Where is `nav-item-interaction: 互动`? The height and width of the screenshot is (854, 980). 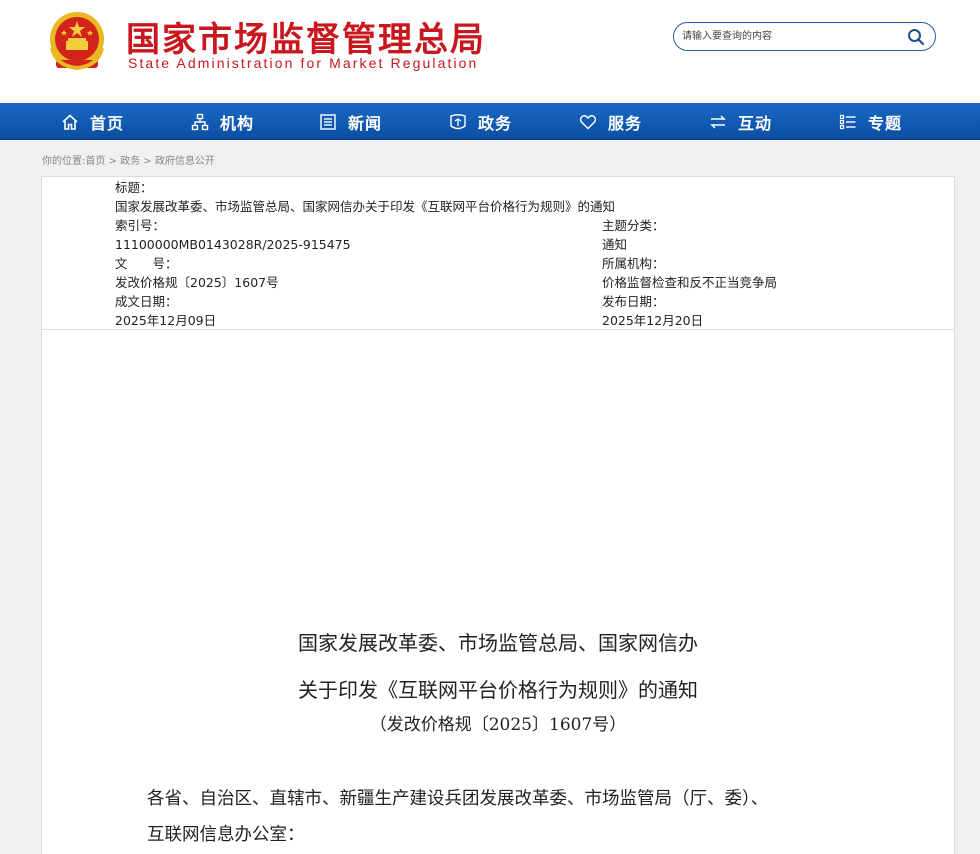 nav-item-interaction: 互动 is located at coordinates (740, 121).